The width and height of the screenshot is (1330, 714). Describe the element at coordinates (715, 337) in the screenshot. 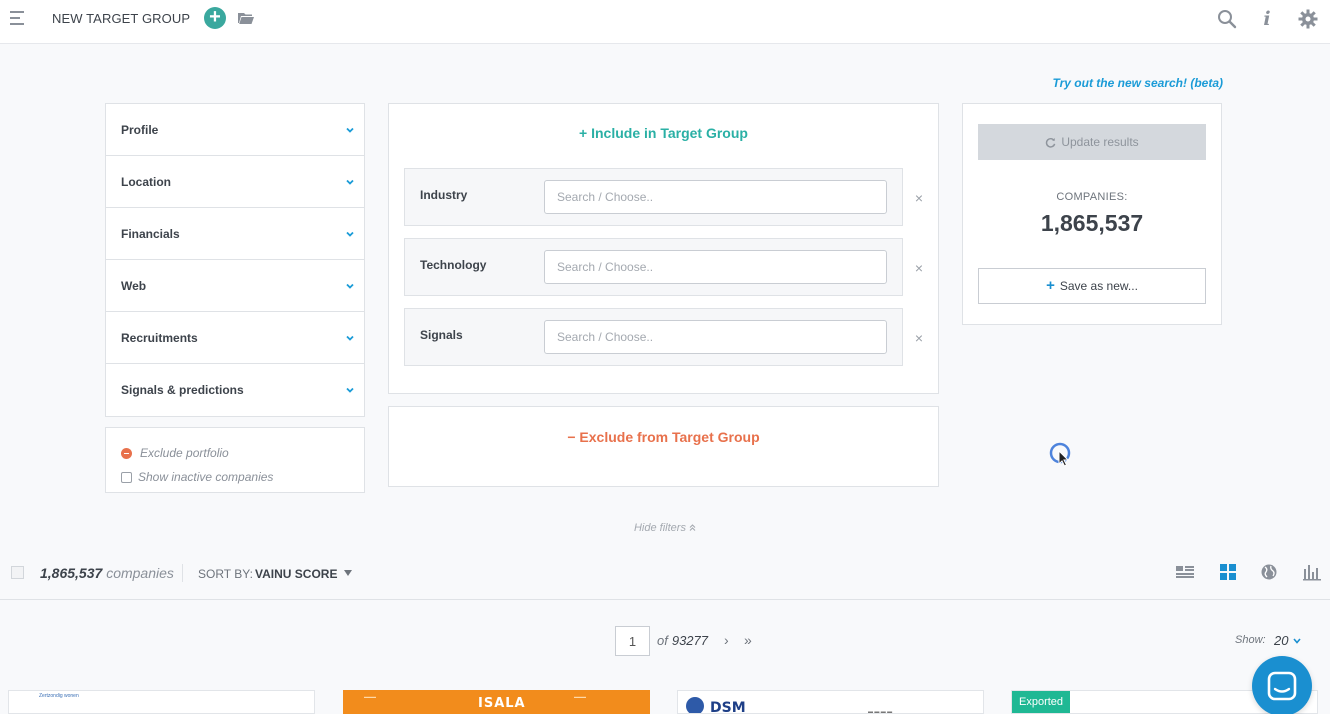

I see `signals-search-input` at that location.